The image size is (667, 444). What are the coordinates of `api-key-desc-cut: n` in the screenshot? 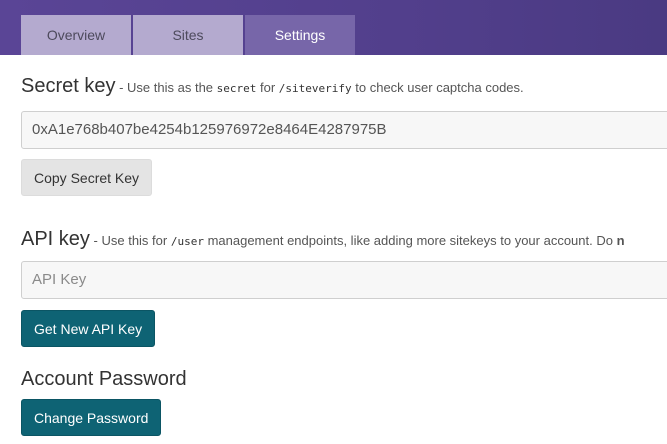 It's located at (620, 240).